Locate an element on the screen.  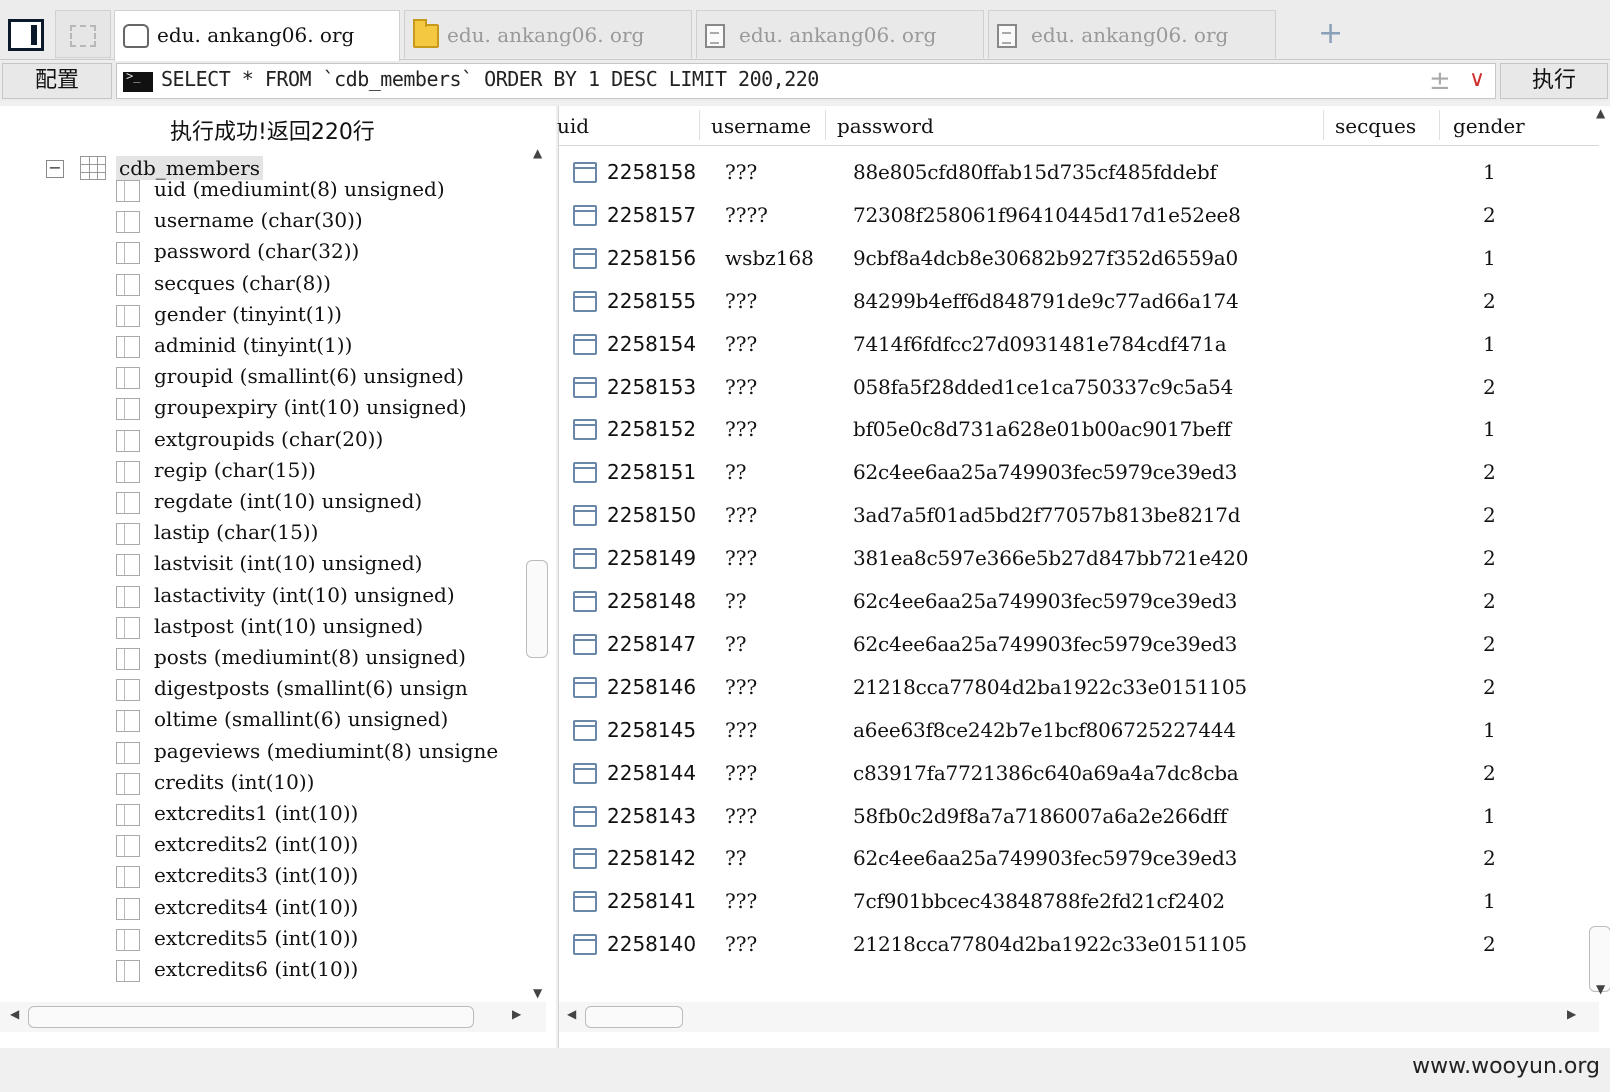
tree-column-item: extcredits1 (int(10)) is located at coordinates (321, 815).